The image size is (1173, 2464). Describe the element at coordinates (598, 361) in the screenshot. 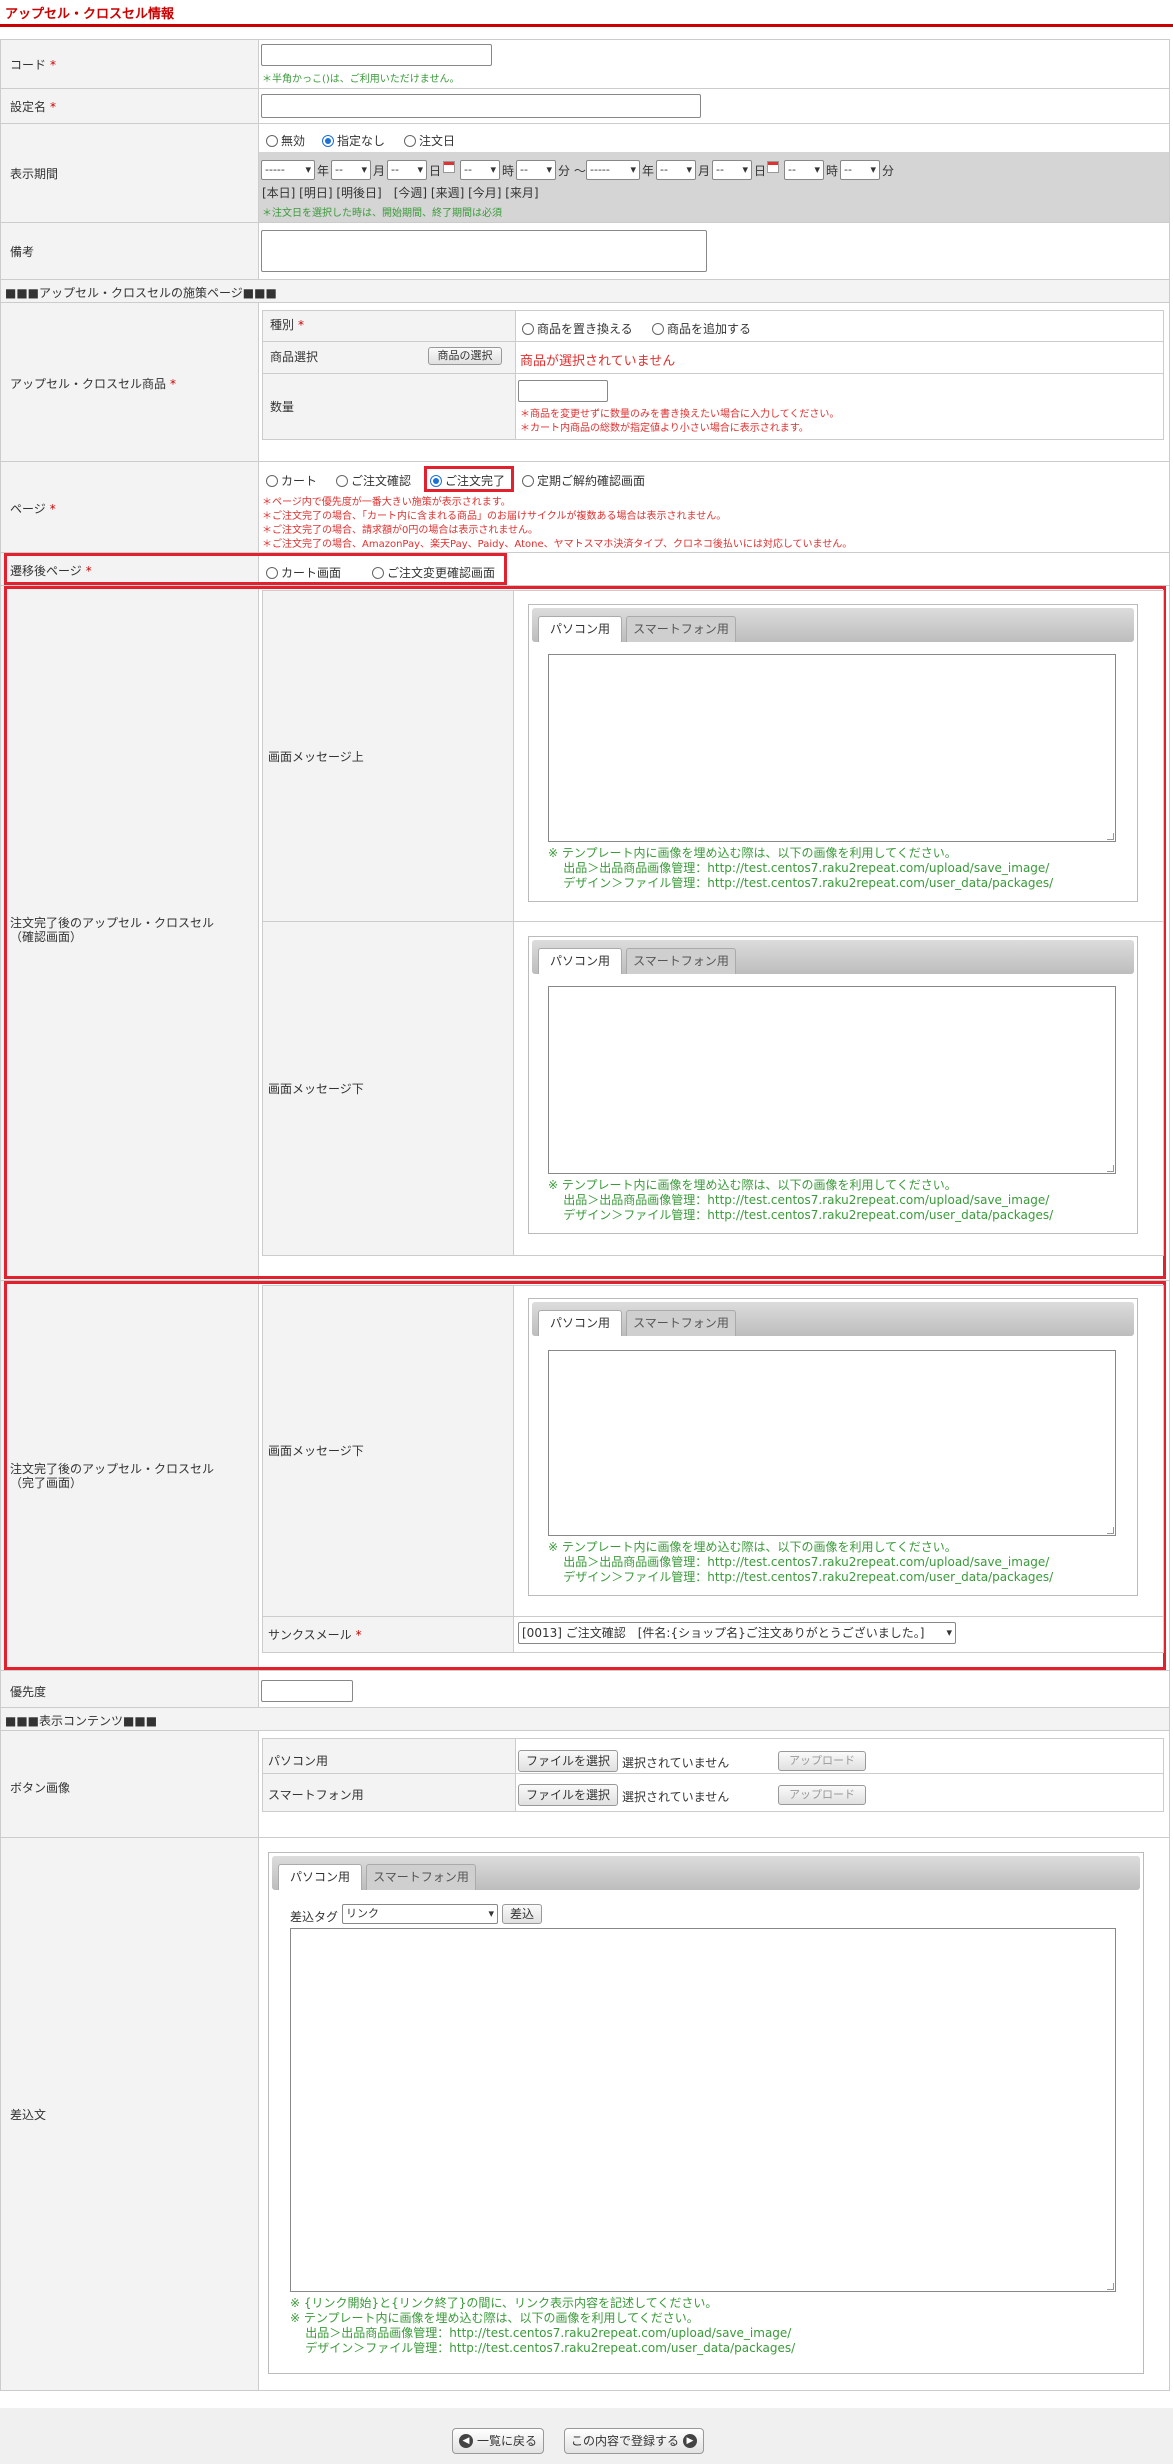

I see `product-not-selected: 商品が選択されていません` at that location.